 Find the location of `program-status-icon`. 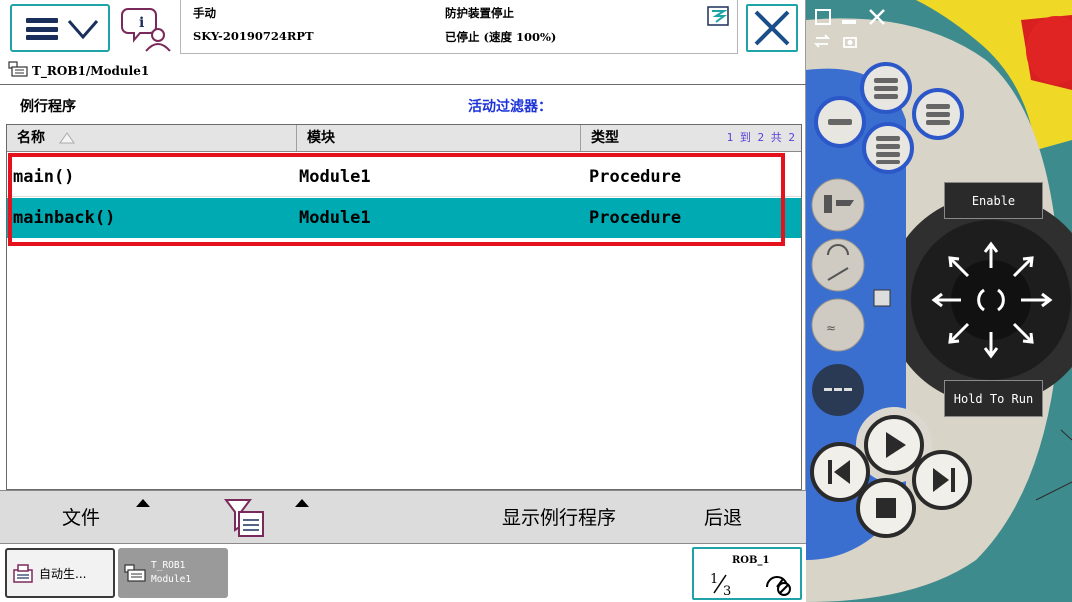

program-status-icon is located at coordinates (718, 16).